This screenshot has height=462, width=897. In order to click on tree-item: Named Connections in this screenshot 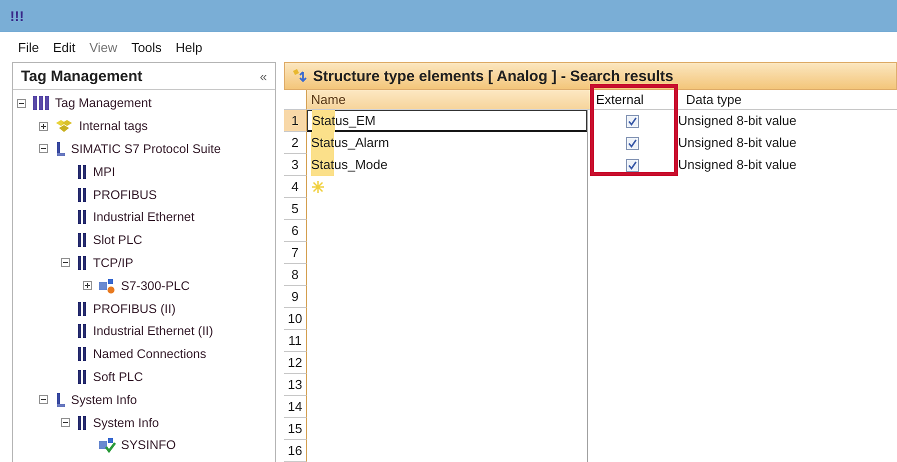, I will do `click(149, 354)`.